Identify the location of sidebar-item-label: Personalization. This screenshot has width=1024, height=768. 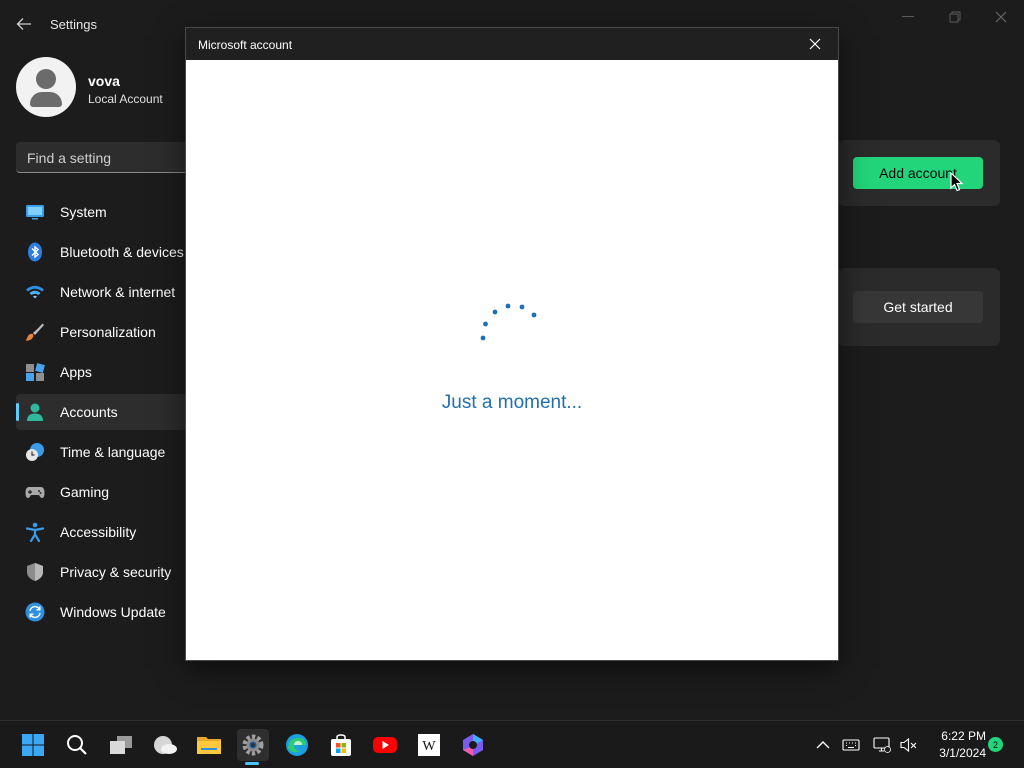
(108, 332).